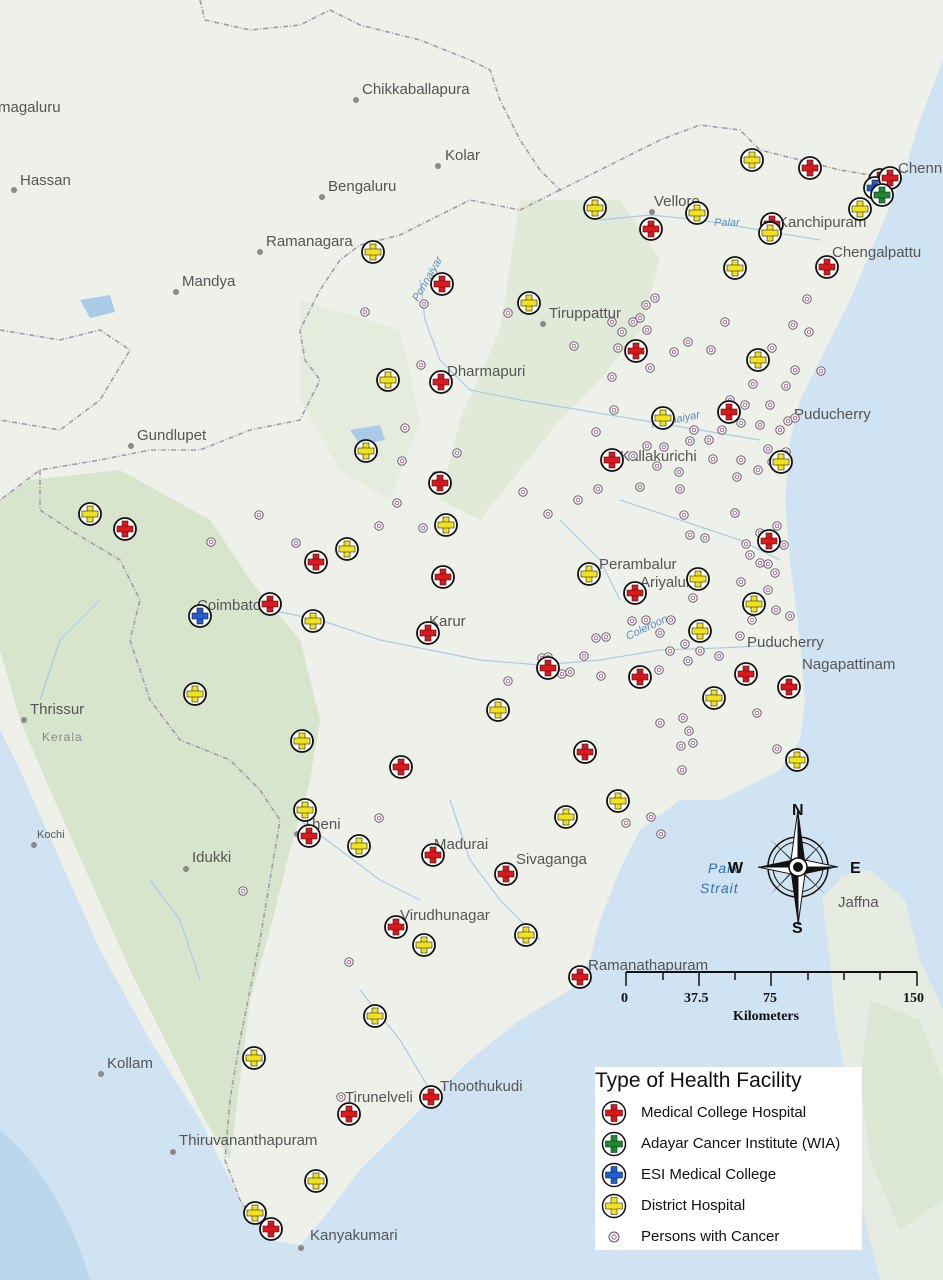 This screenshot has height=1280, width=943. I want to click on place-label: Dharmapuri, so click(486, 371).